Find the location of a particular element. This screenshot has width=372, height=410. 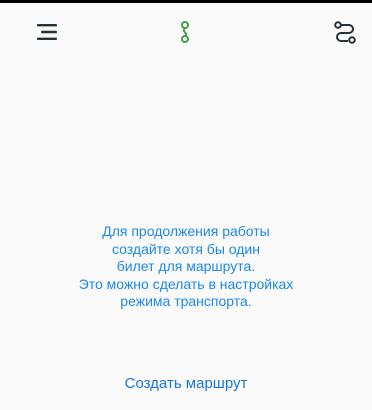

route-icon is located at coordinates (345, 32).